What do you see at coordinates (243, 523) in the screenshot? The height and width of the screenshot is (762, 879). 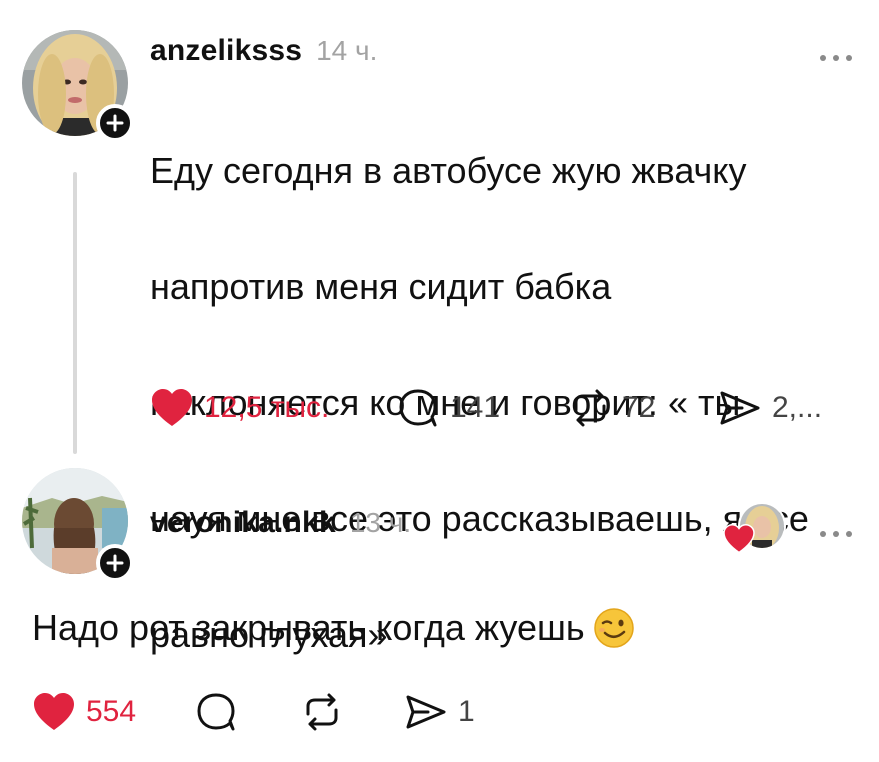 I see `reply-username: veronika.nkk` at bounding box center [243, 523].